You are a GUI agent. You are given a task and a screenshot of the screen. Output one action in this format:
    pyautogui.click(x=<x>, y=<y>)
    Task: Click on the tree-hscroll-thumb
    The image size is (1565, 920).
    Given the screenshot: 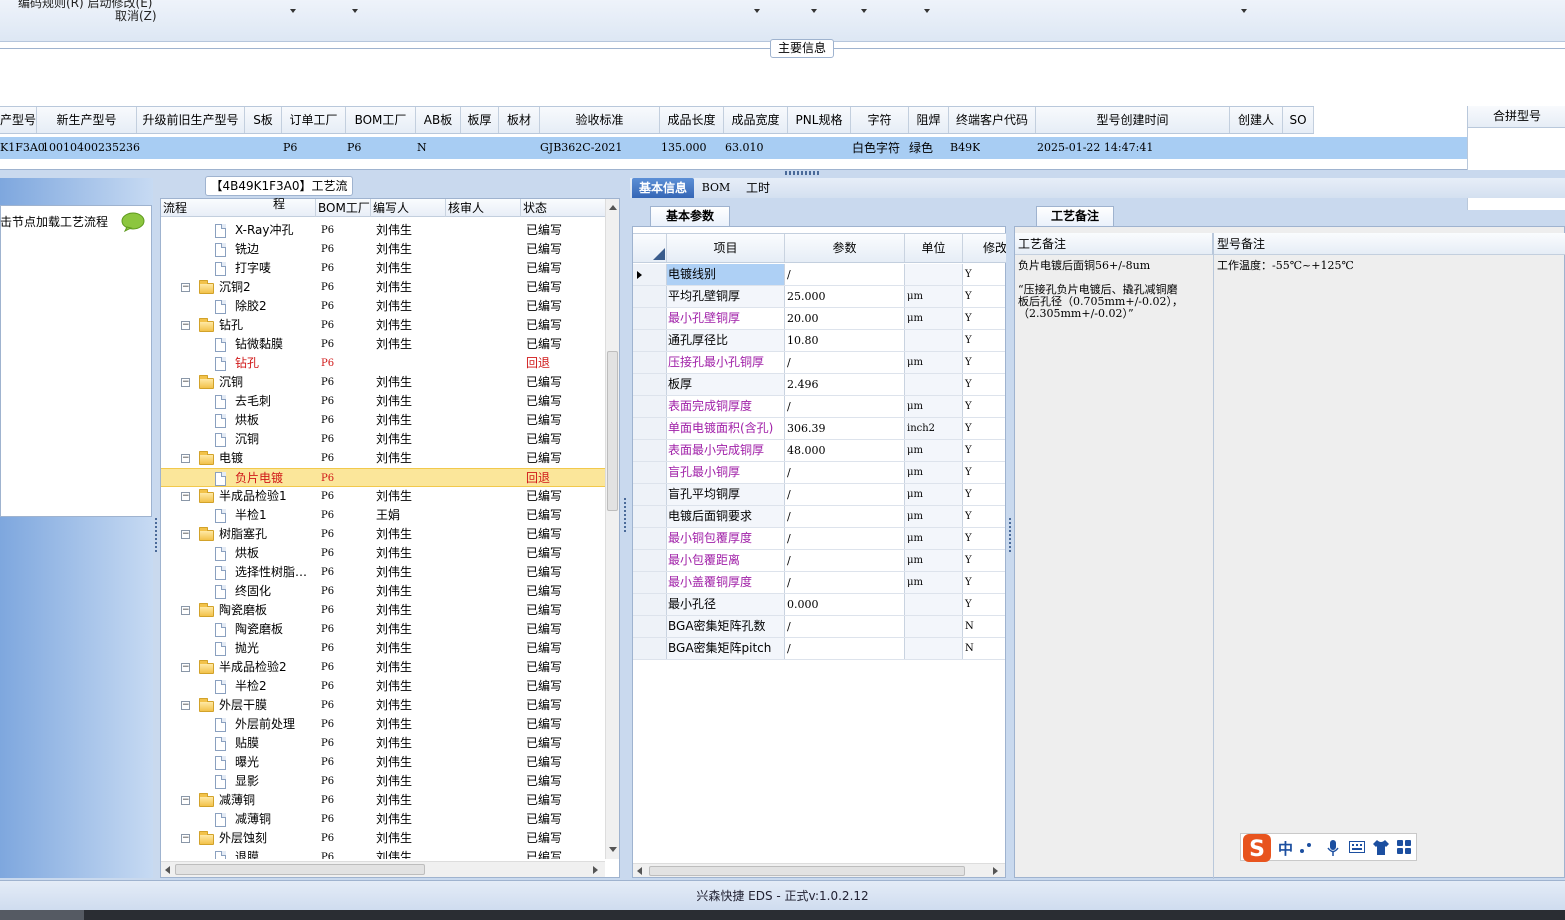 What is the action you would take?
    pyautogui.click(x=300, y=869)
    